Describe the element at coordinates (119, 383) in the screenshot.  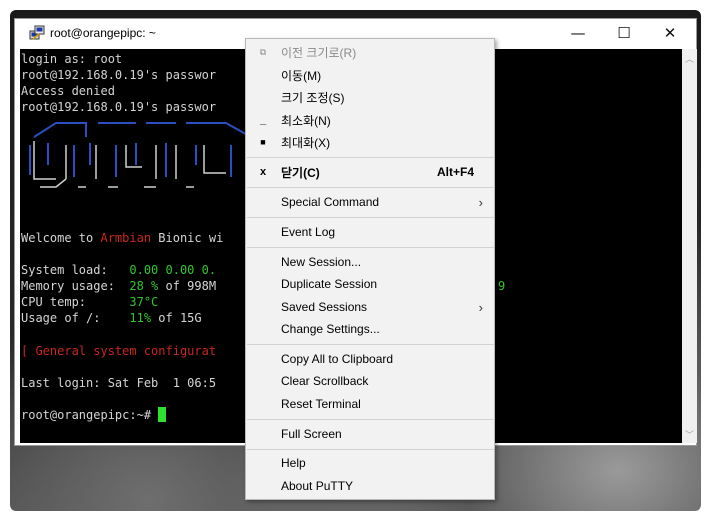
I see `last-login-line: Last login: Sat Feb 1 06:5` at that location.